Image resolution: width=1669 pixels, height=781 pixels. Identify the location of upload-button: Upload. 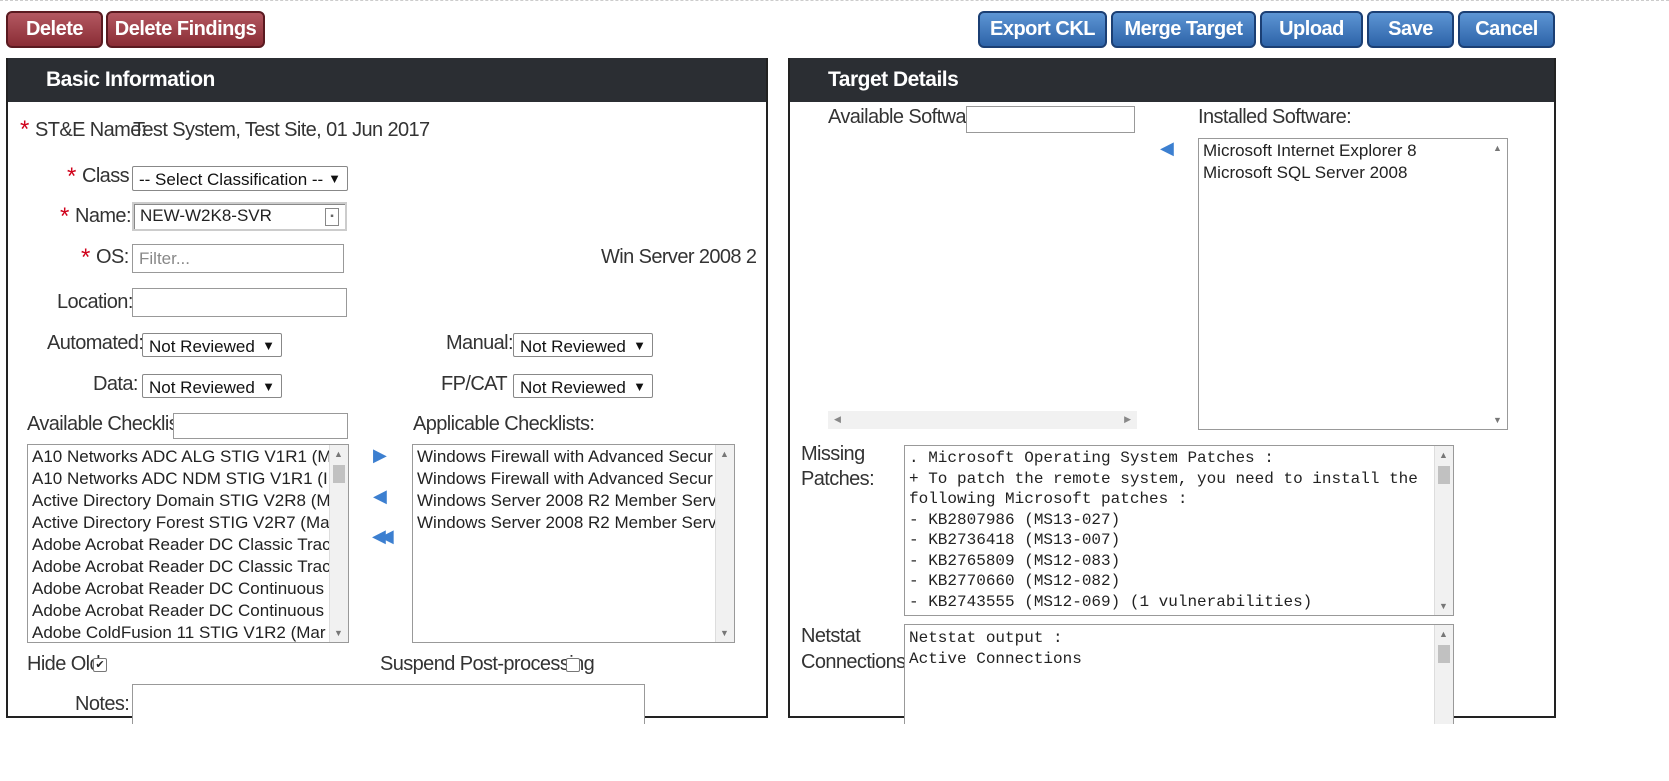
(1311, 29).